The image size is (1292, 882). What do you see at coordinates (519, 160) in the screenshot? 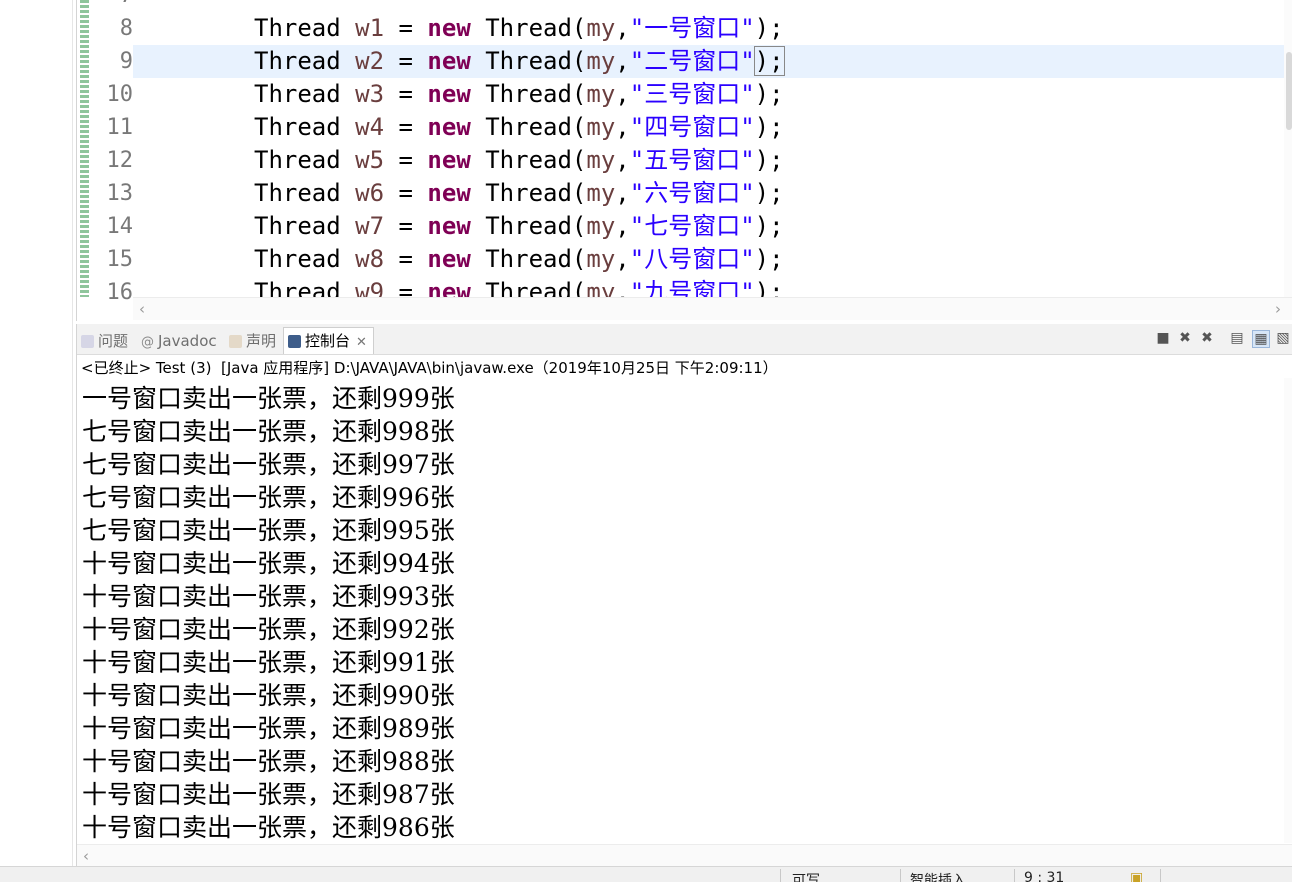
I see `code-line: Thread w5 = new Thread(my,"五号窗口");` at bounding box center [519, 160].